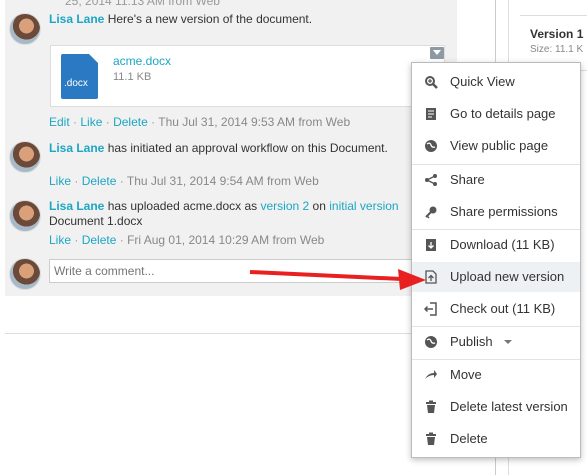  What do you see at coordinates (198, 240) in the screenshot?
I see `timestamp: Fri Aug 01, 2014 10:29 AM` at bounding box center [198, 240].